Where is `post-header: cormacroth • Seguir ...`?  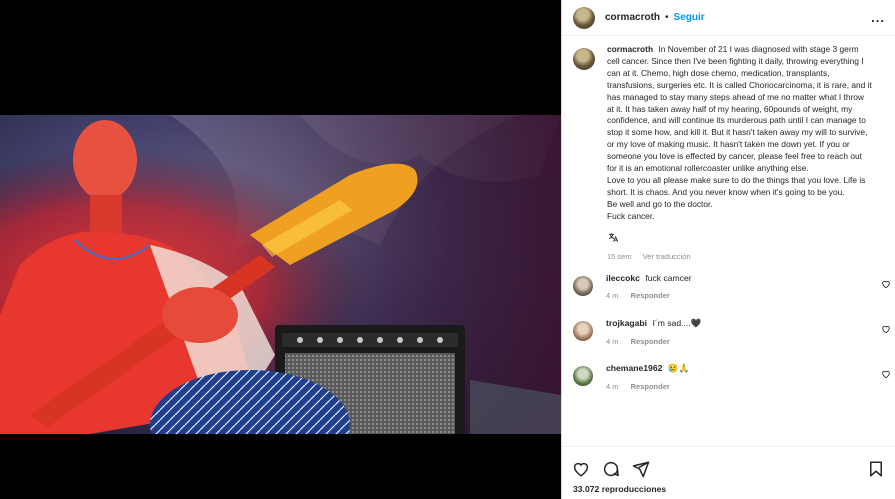
post-header: cormacroth • Seguir ... is located at coordinates (728, 18).